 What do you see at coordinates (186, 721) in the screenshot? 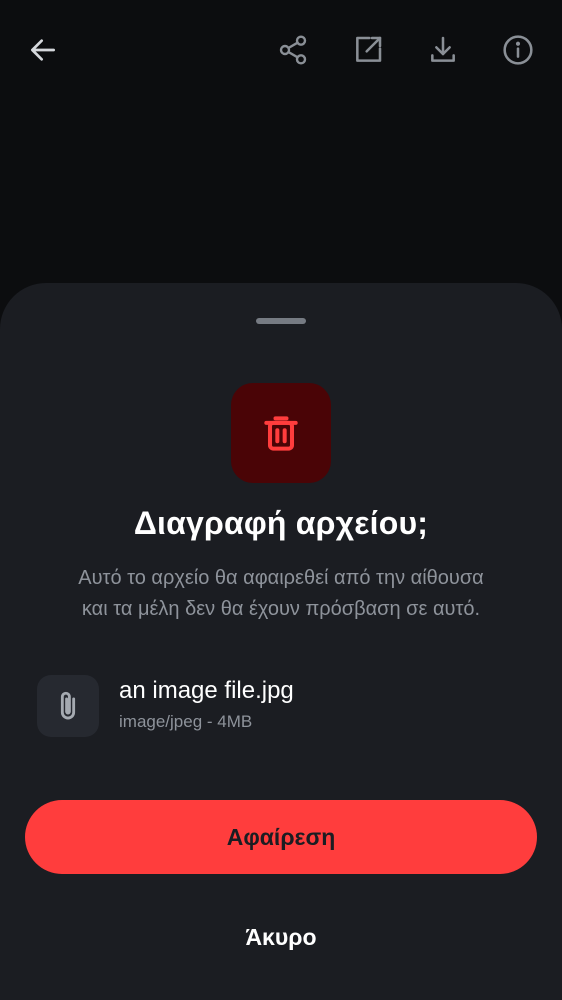
I see `file-meta: image/jpeg - 4MB` at bounding box center [186, 721].